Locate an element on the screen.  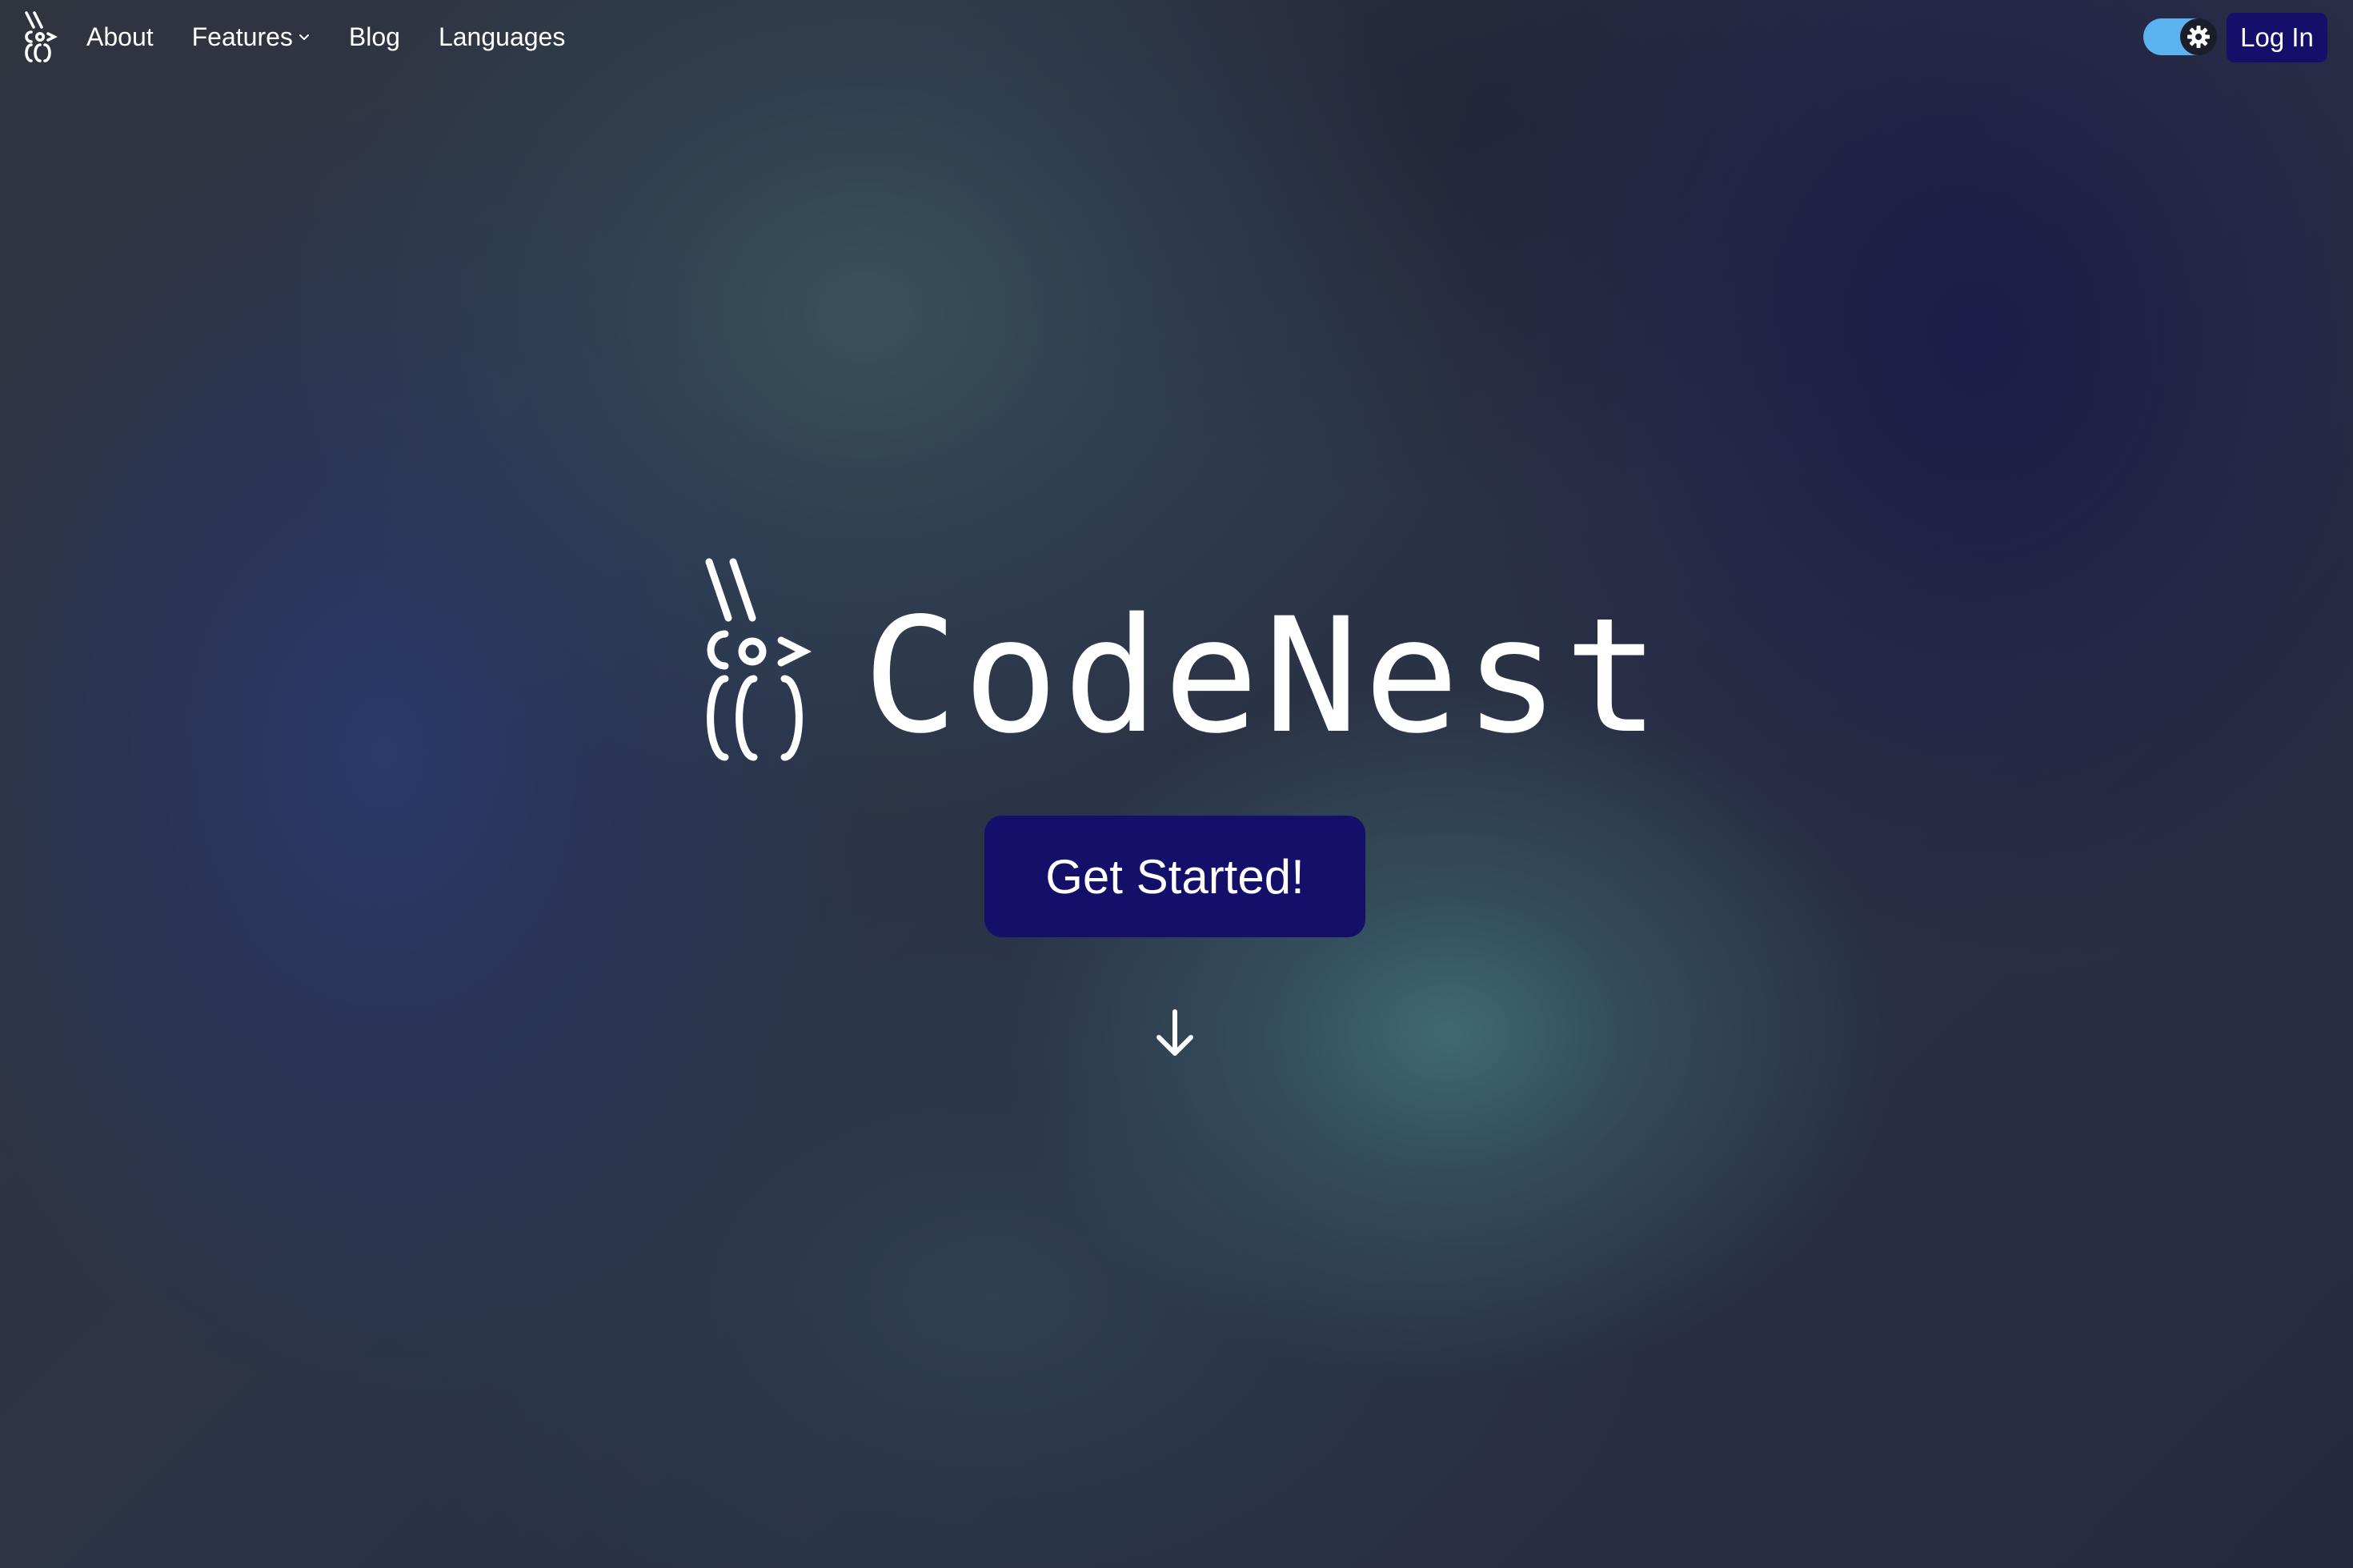
get-started-button-label: Get Started! is located at coordinates (1175, 876).